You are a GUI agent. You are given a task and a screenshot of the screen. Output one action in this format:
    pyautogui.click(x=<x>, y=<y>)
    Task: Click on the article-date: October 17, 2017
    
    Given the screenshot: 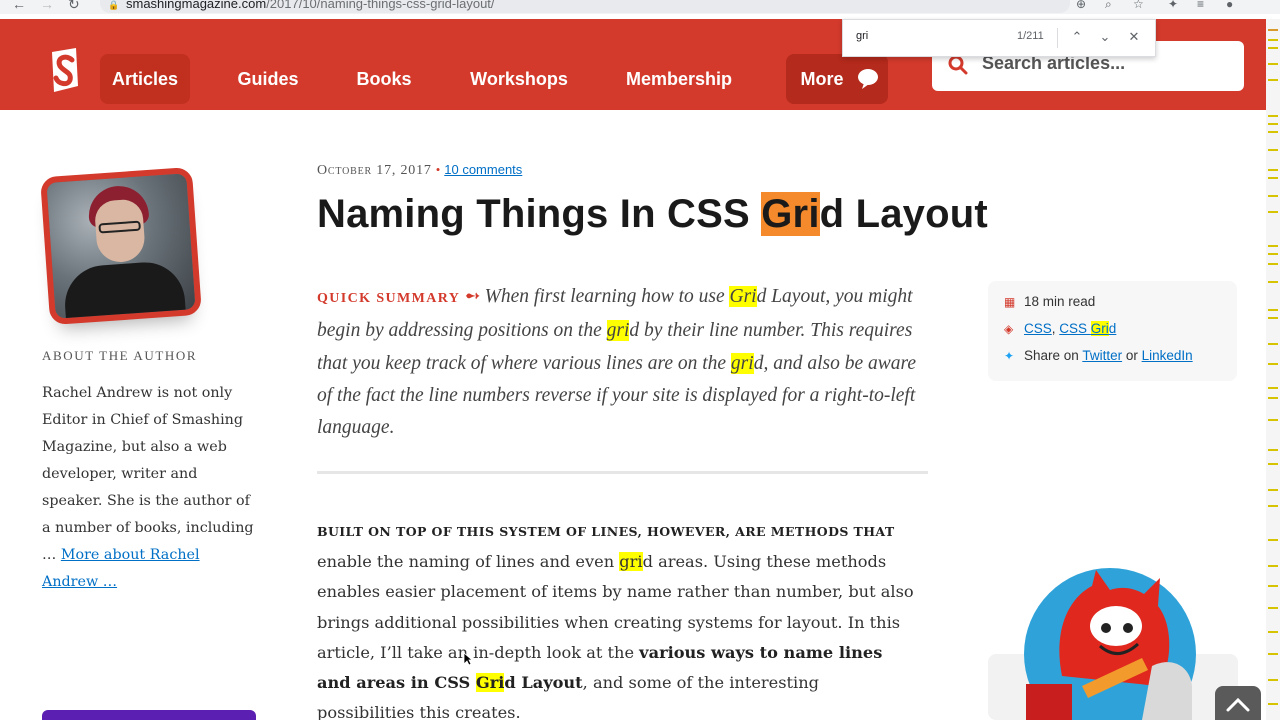 What is the action you would take?
    pyautogui.click(x=374, y=170)
    